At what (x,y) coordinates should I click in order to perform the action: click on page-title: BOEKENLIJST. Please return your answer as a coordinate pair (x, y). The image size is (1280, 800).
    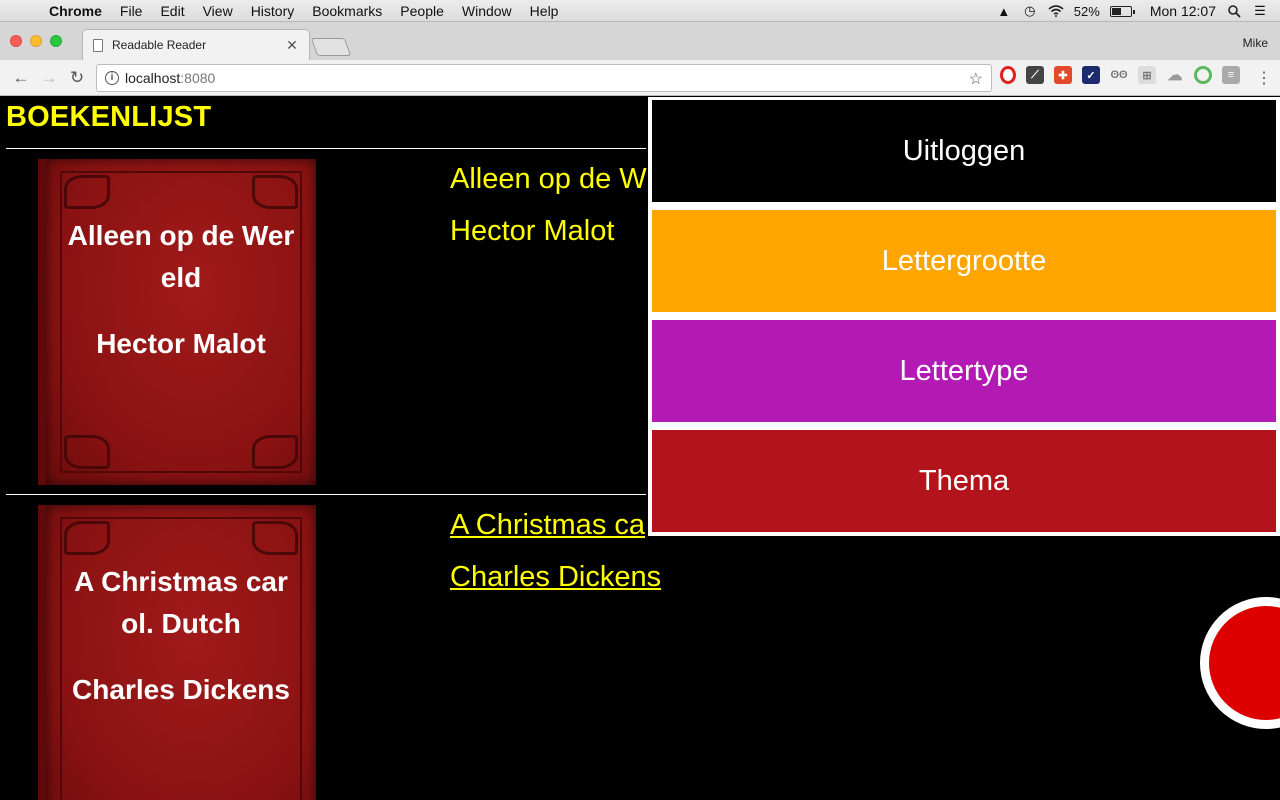
    Looking at the image, I should click on (109, 117).